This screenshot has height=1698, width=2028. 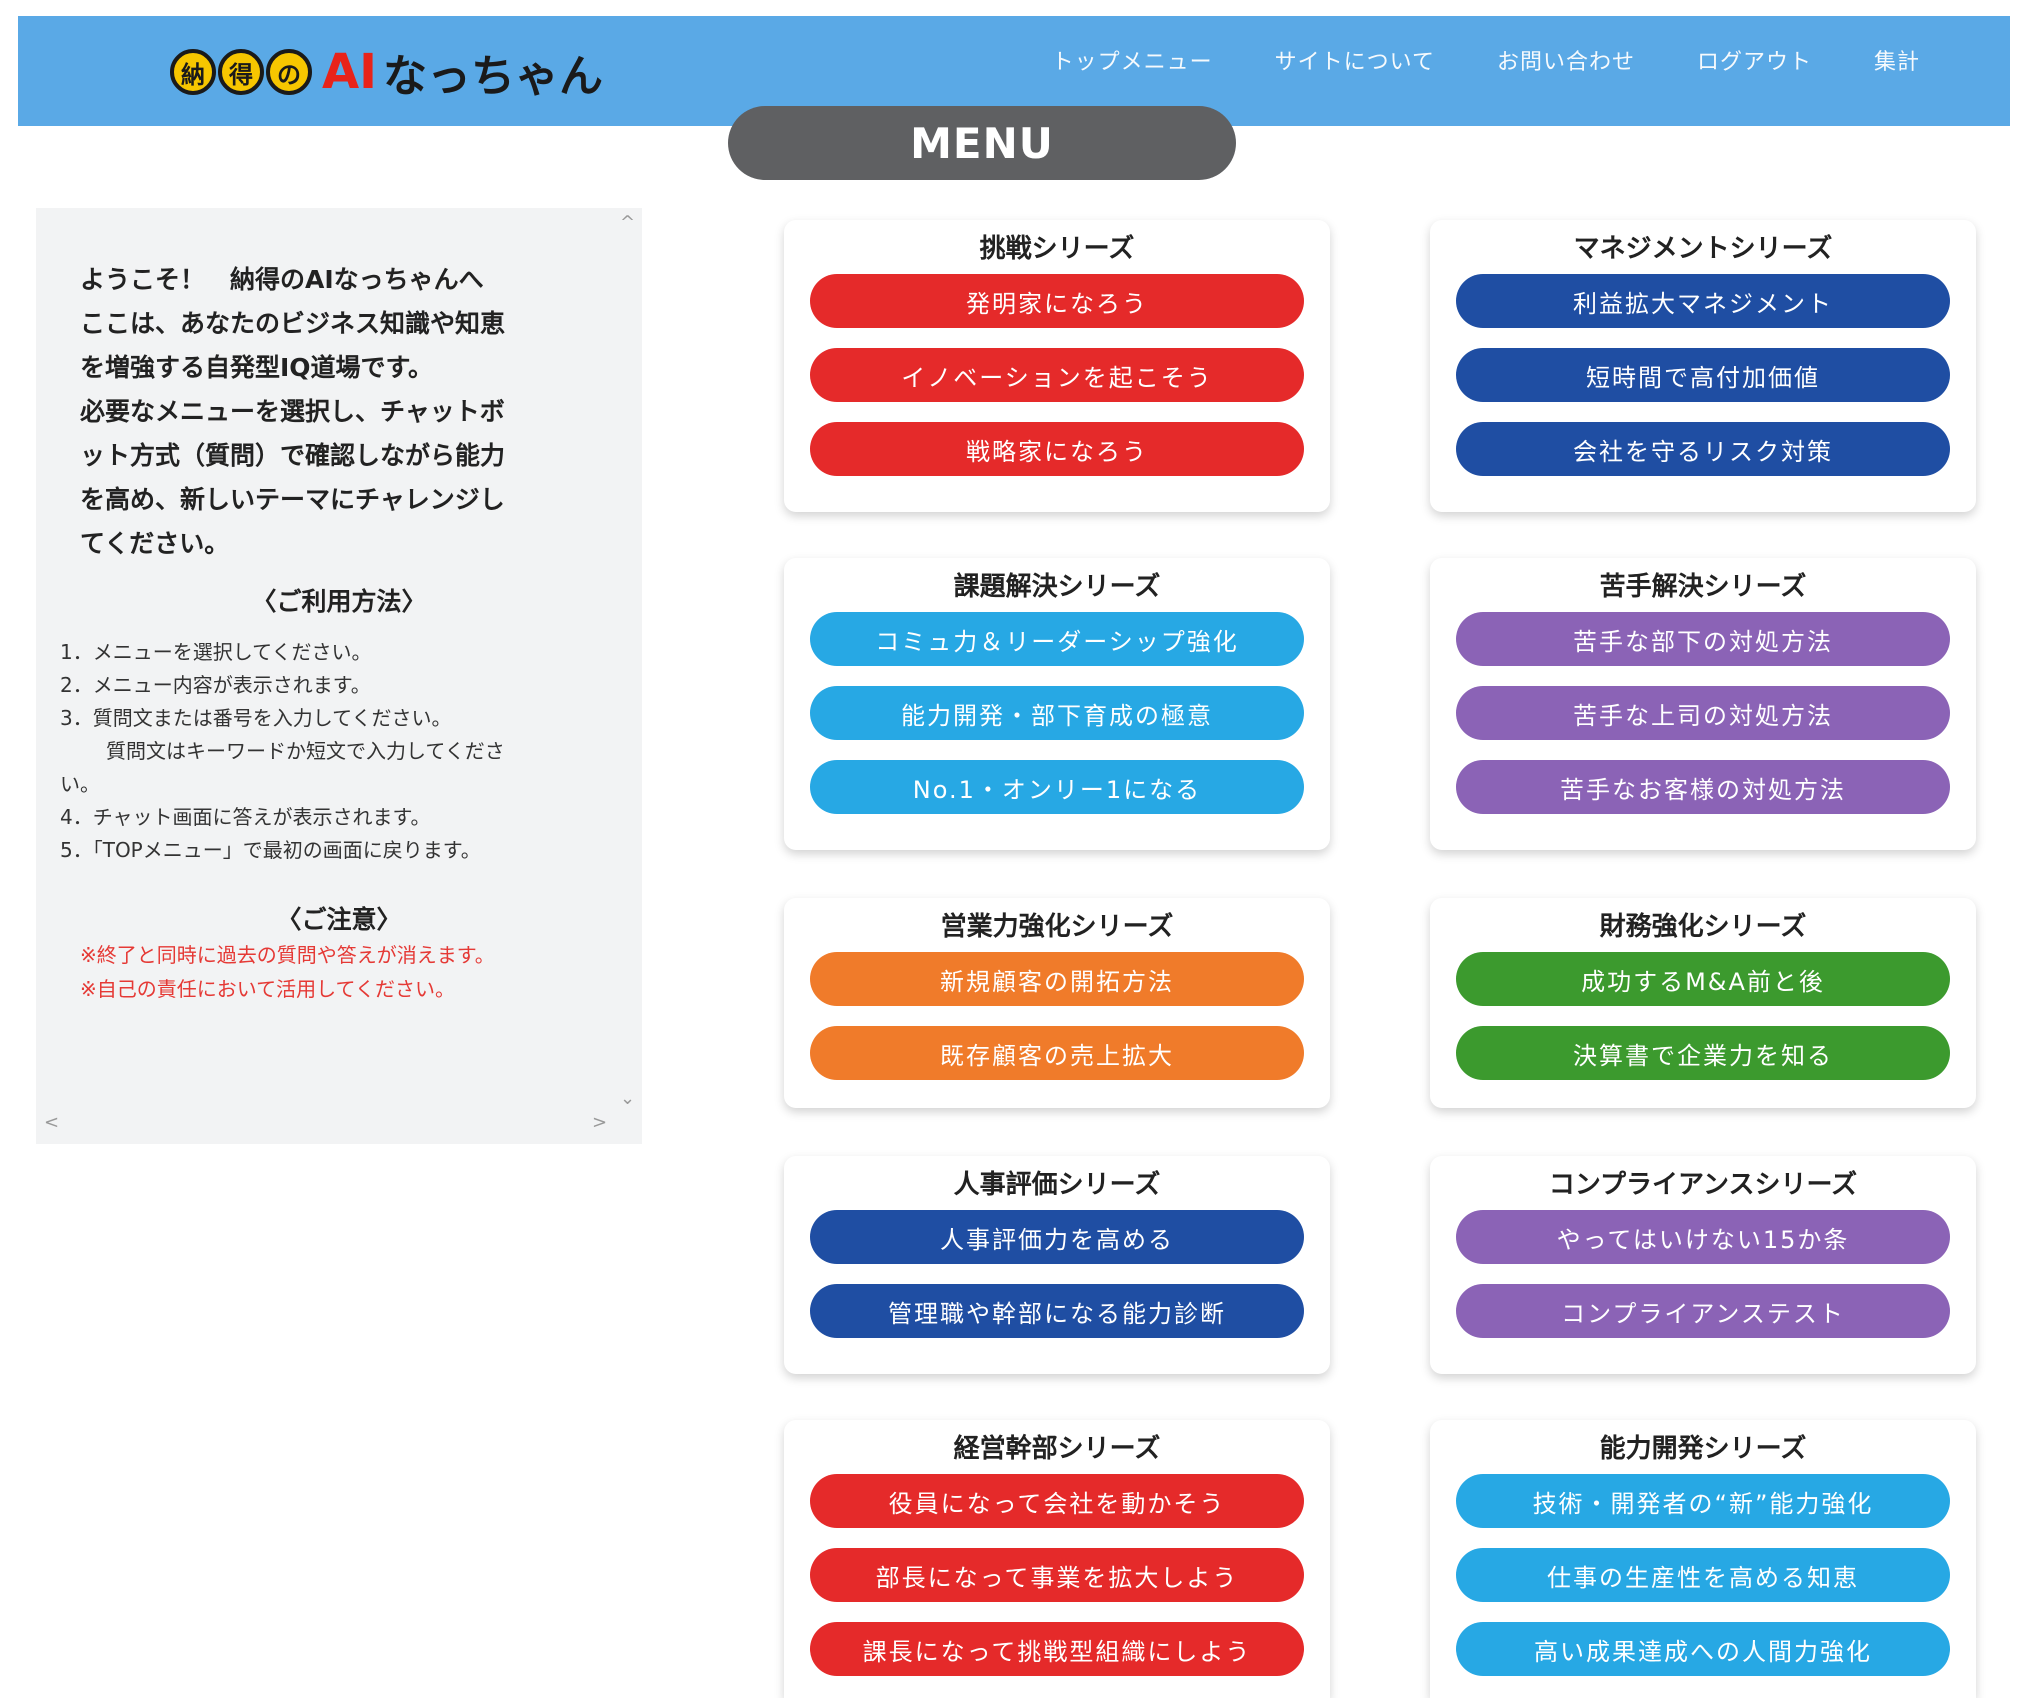 What do you see at coordinates (1703, 1575) in the screenshot?
I see `menu-button: 仕事の生産性を高める知恵` at bounding box center [1703, 1575].